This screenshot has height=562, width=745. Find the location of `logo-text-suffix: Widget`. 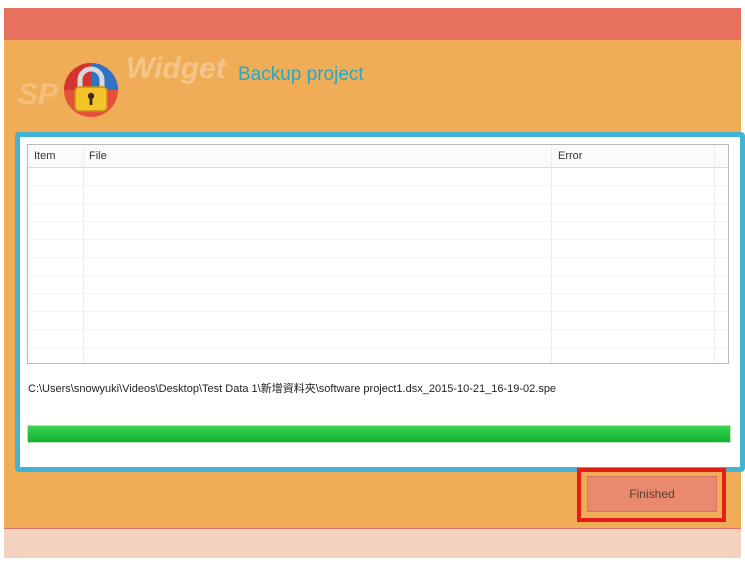

logo-text-suffix: Widget is located at coordinates (176, 68).